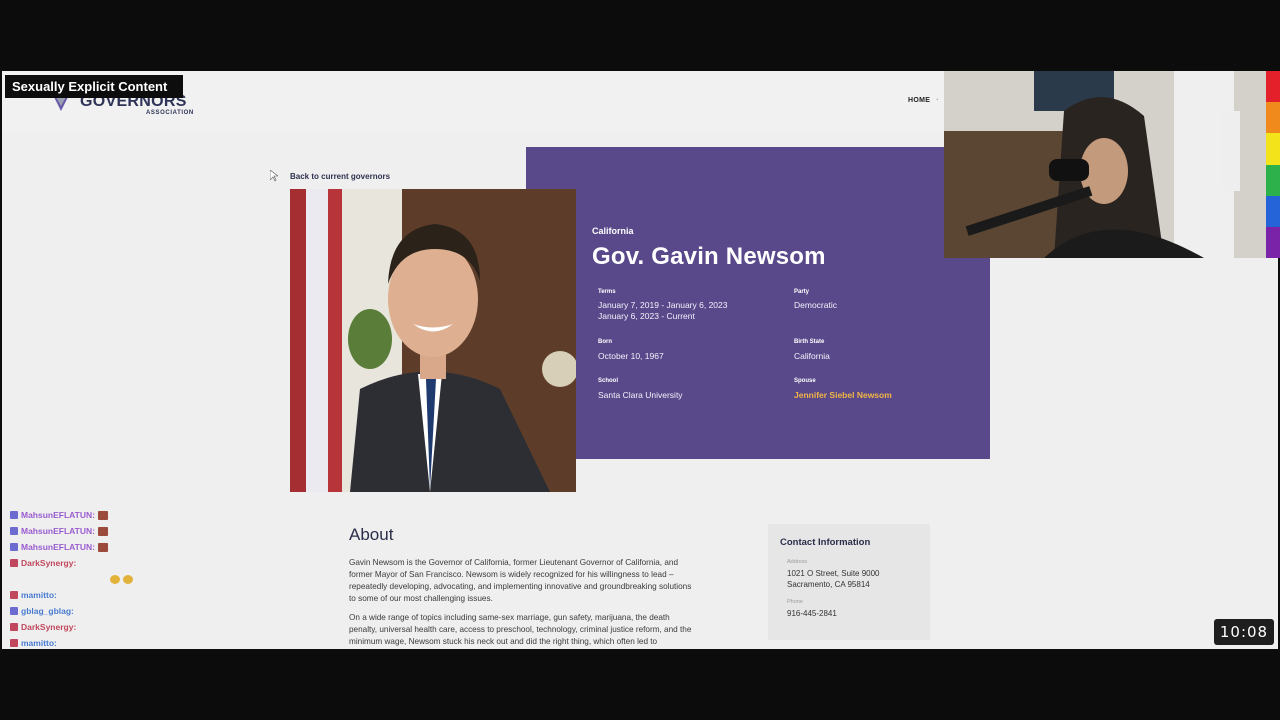 The image size is (1280, 720). What do you see at coordinates (47, 611) in the screenshot?
I see `chat-username: gblag_gblag:` at bounding box center [47, 611].